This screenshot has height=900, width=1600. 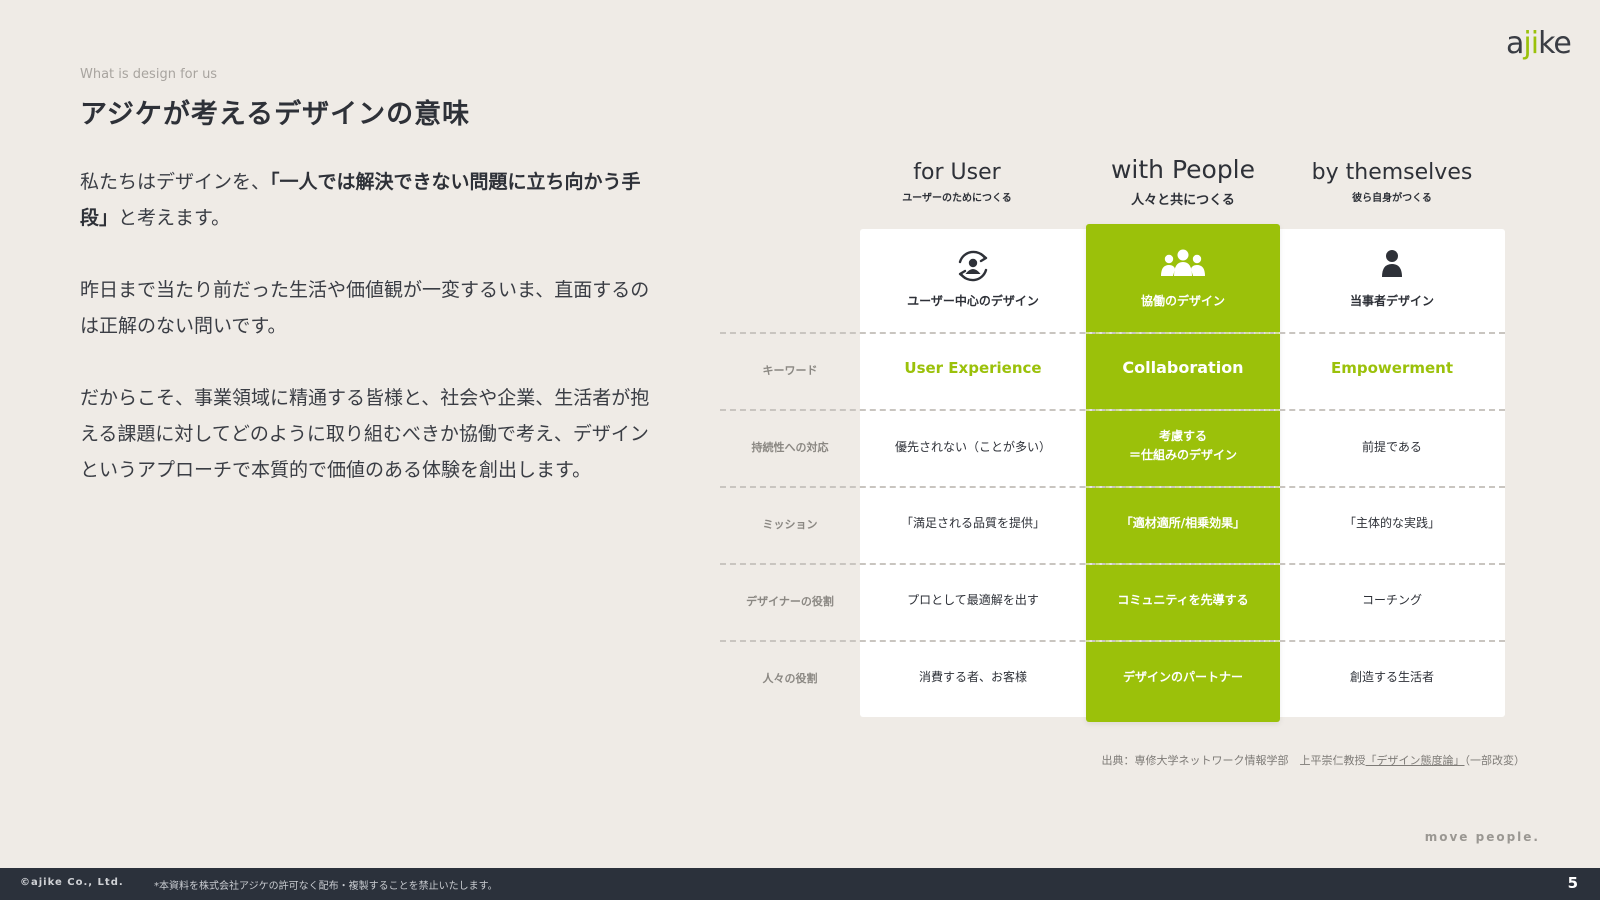 I want to click on icon-label-for-user: ユーザー中心のデザイン, so click(x=973, y=301).